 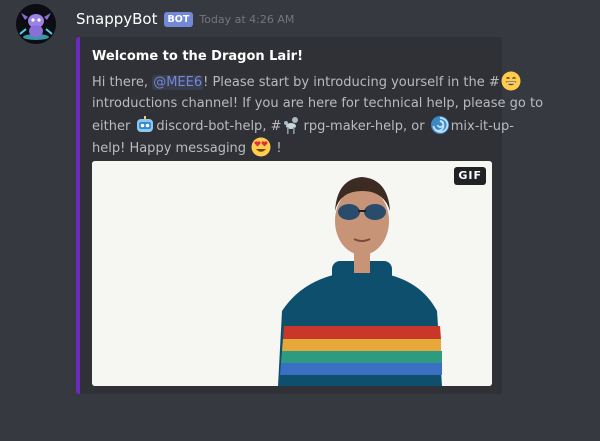 I want to click on message-timestamp: Today at 4:26 AM, so click(x=246, y=19).